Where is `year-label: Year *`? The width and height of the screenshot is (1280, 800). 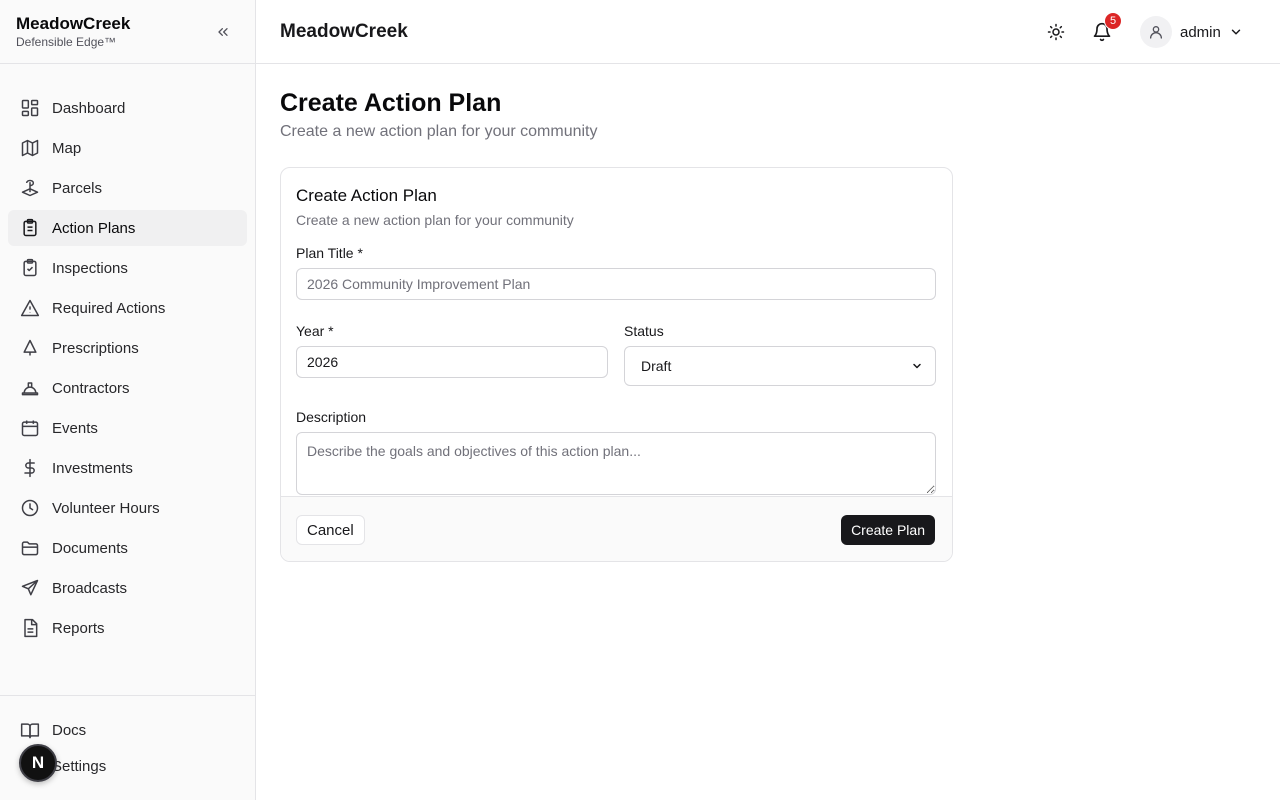 year-label: Year * is located at coordinates (315, 331).